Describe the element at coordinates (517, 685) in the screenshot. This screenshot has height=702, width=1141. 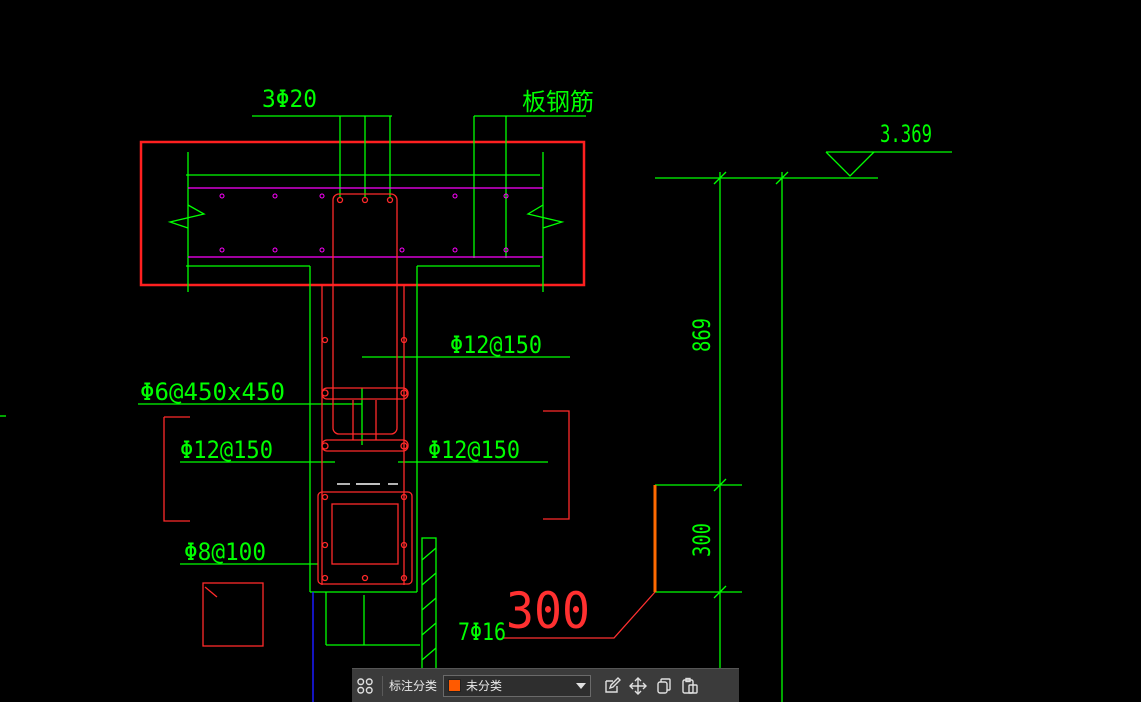
I see `category-dropdown: 未分类` at that location.